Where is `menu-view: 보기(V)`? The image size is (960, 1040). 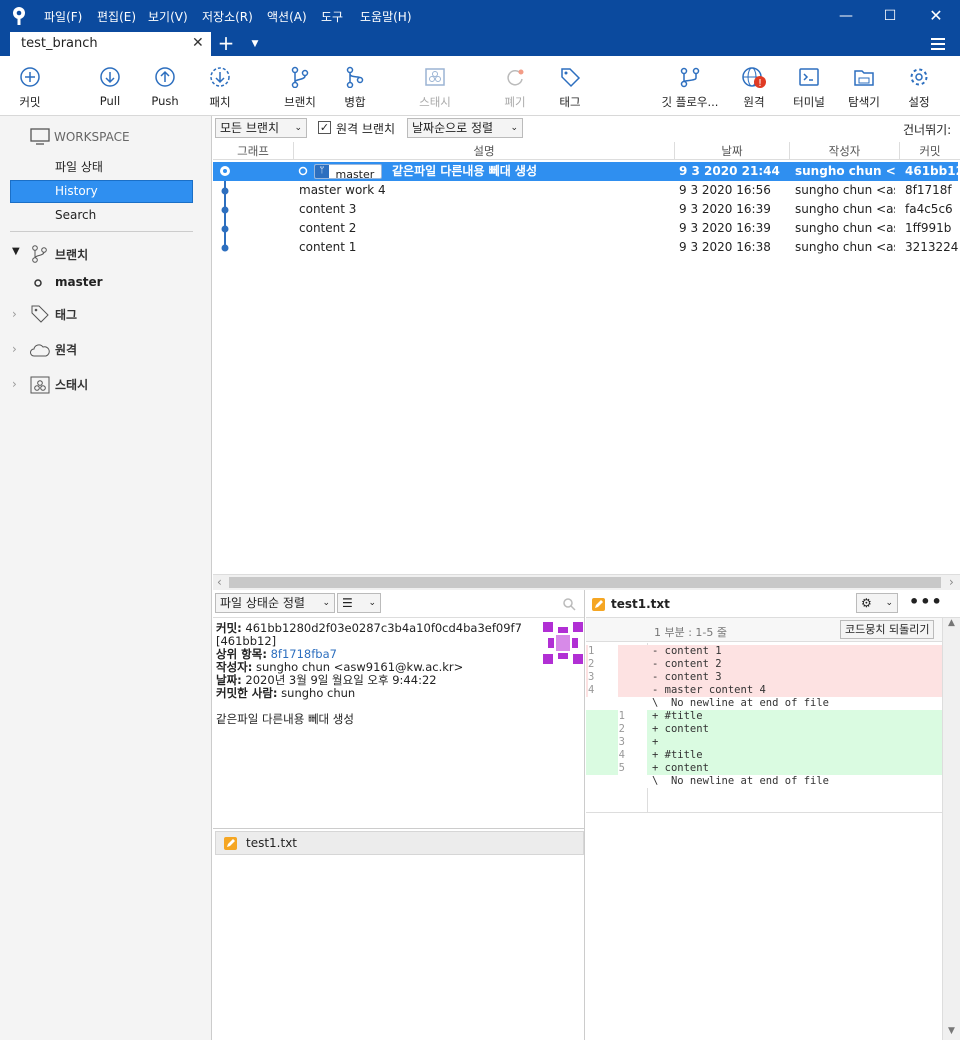
menu-view: 보기(V) is located at coordinates (168, 16).